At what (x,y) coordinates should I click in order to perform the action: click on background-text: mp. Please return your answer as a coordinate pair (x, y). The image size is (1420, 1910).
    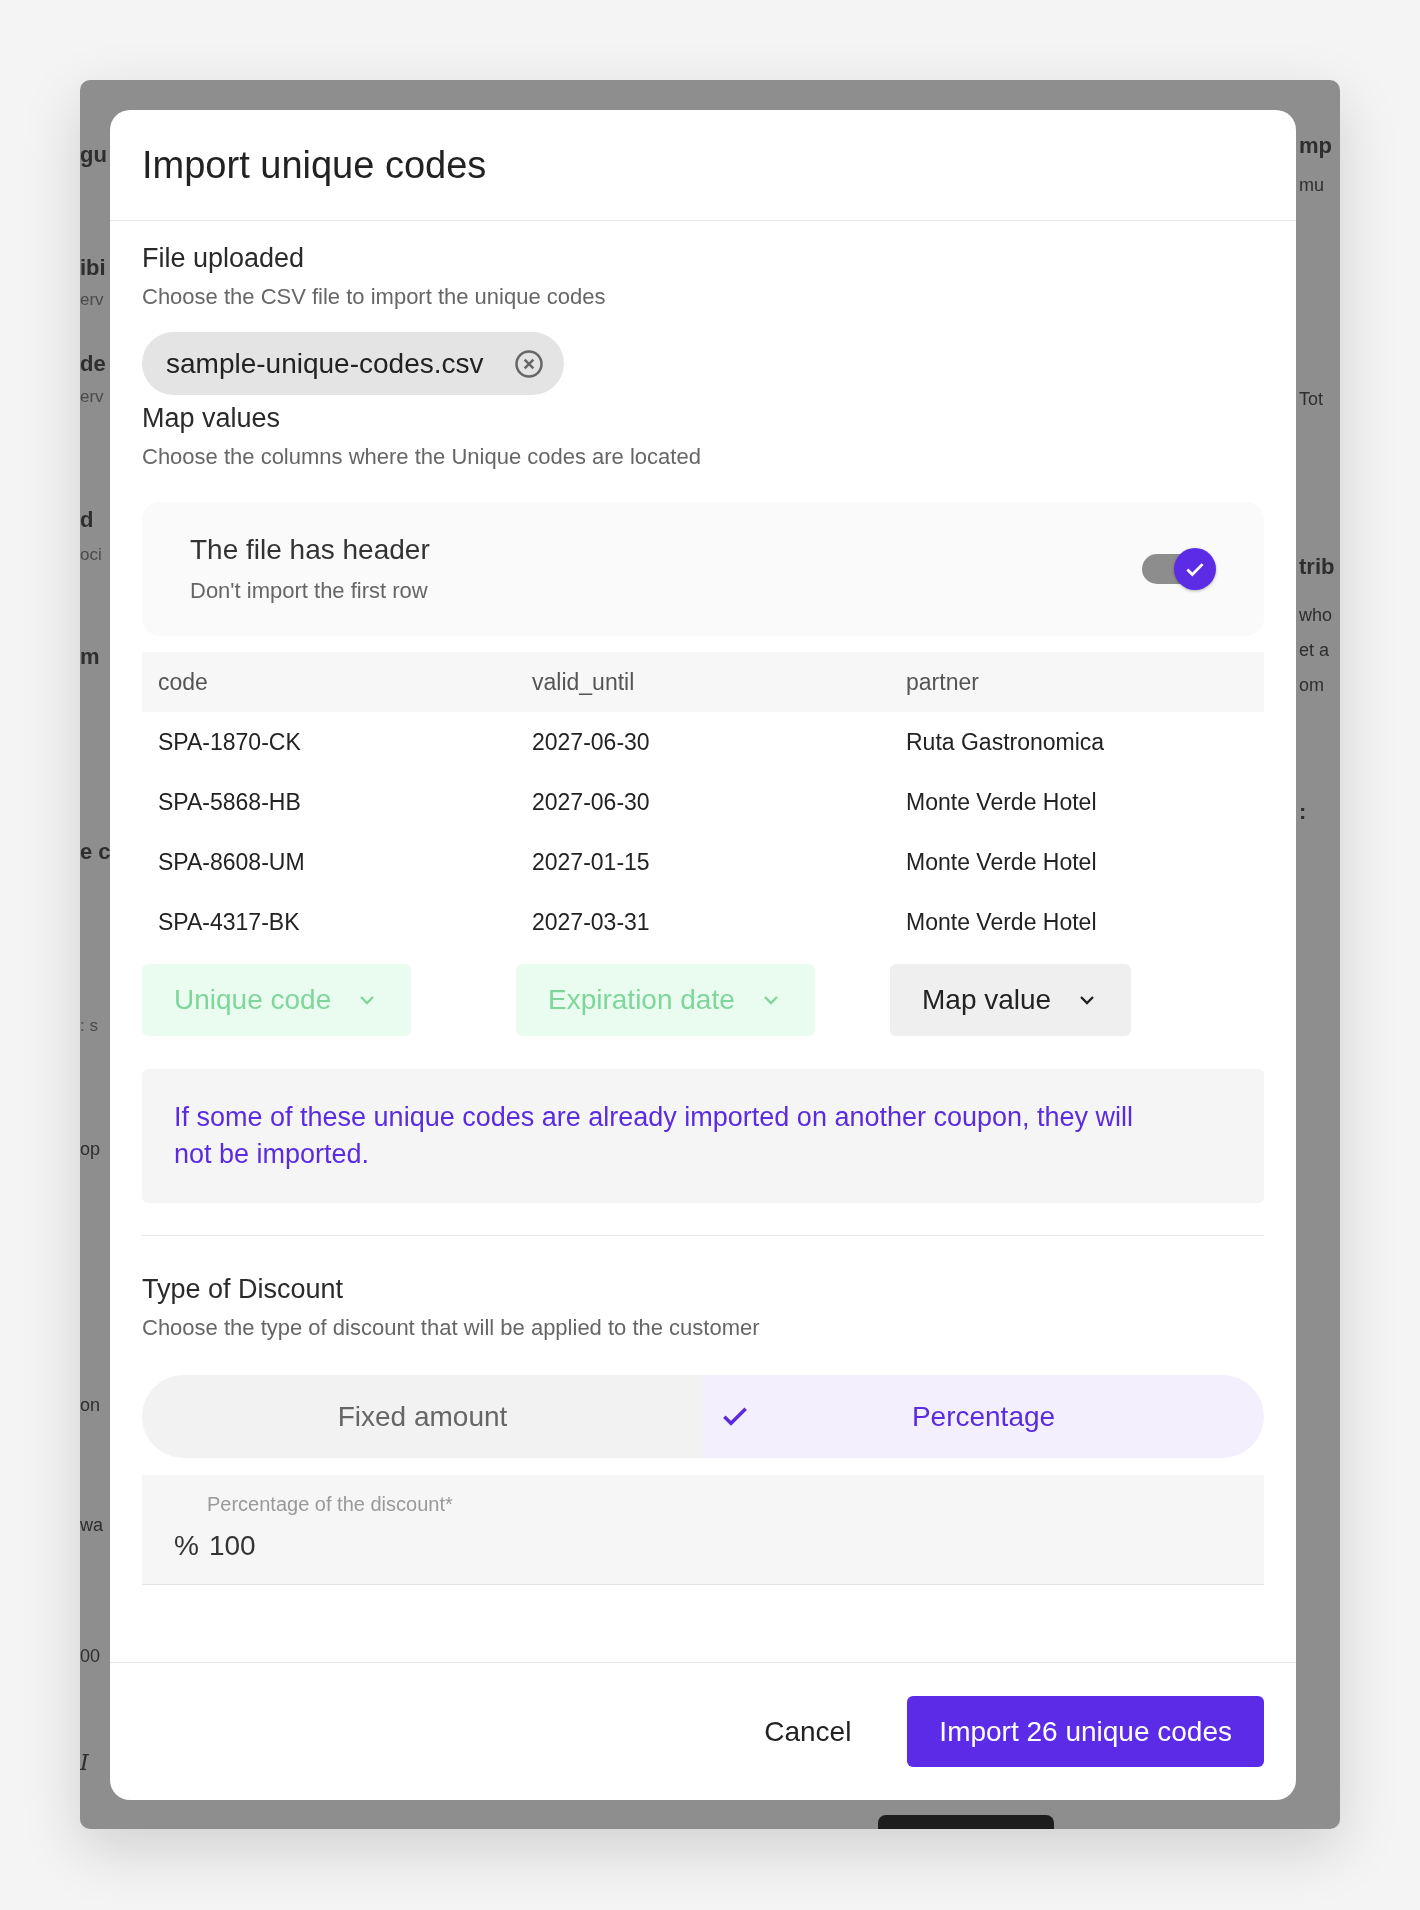
    Looking at the image, I should click on (1315, 146).